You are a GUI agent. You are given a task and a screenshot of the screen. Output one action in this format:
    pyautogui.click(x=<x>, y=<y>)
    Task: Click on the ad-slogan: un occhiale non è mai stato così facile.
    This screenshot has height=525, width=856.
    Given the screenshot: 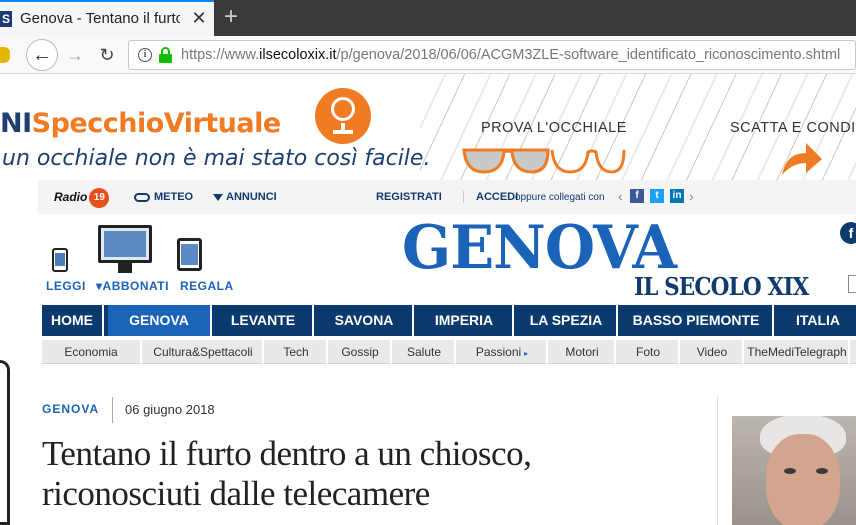 What is the action you would take?
    pyautogui.click(x=216, y=158)
    